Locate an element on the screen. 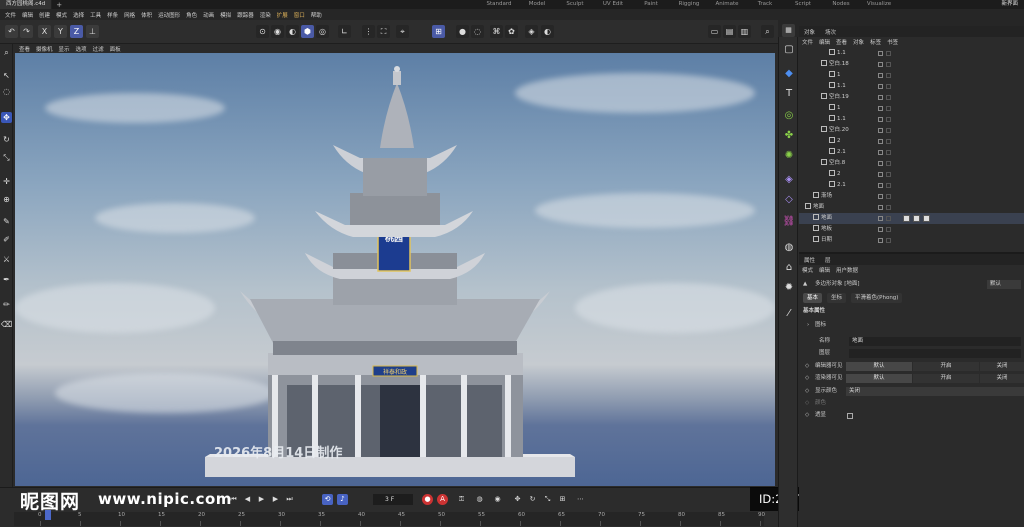  editor-vis-on: 开启 is located at coordinates (946, 366).